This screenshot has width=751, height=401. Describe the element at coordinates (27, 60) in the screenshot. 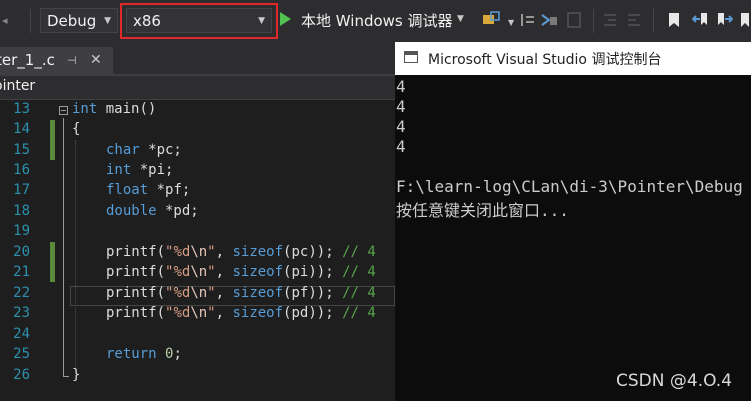

I see `tab-label: ter_1_.c` at that location.